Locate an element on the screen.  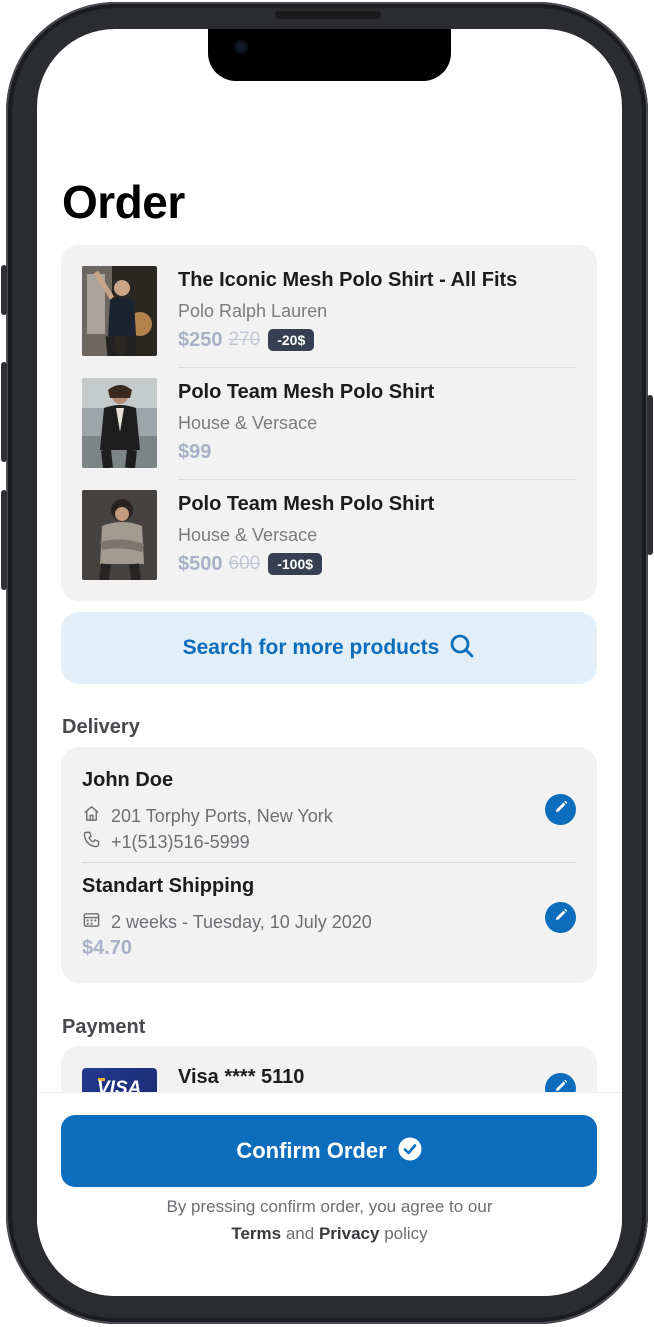
privacy-link: Privacy is located at coordinates (349, 1233).